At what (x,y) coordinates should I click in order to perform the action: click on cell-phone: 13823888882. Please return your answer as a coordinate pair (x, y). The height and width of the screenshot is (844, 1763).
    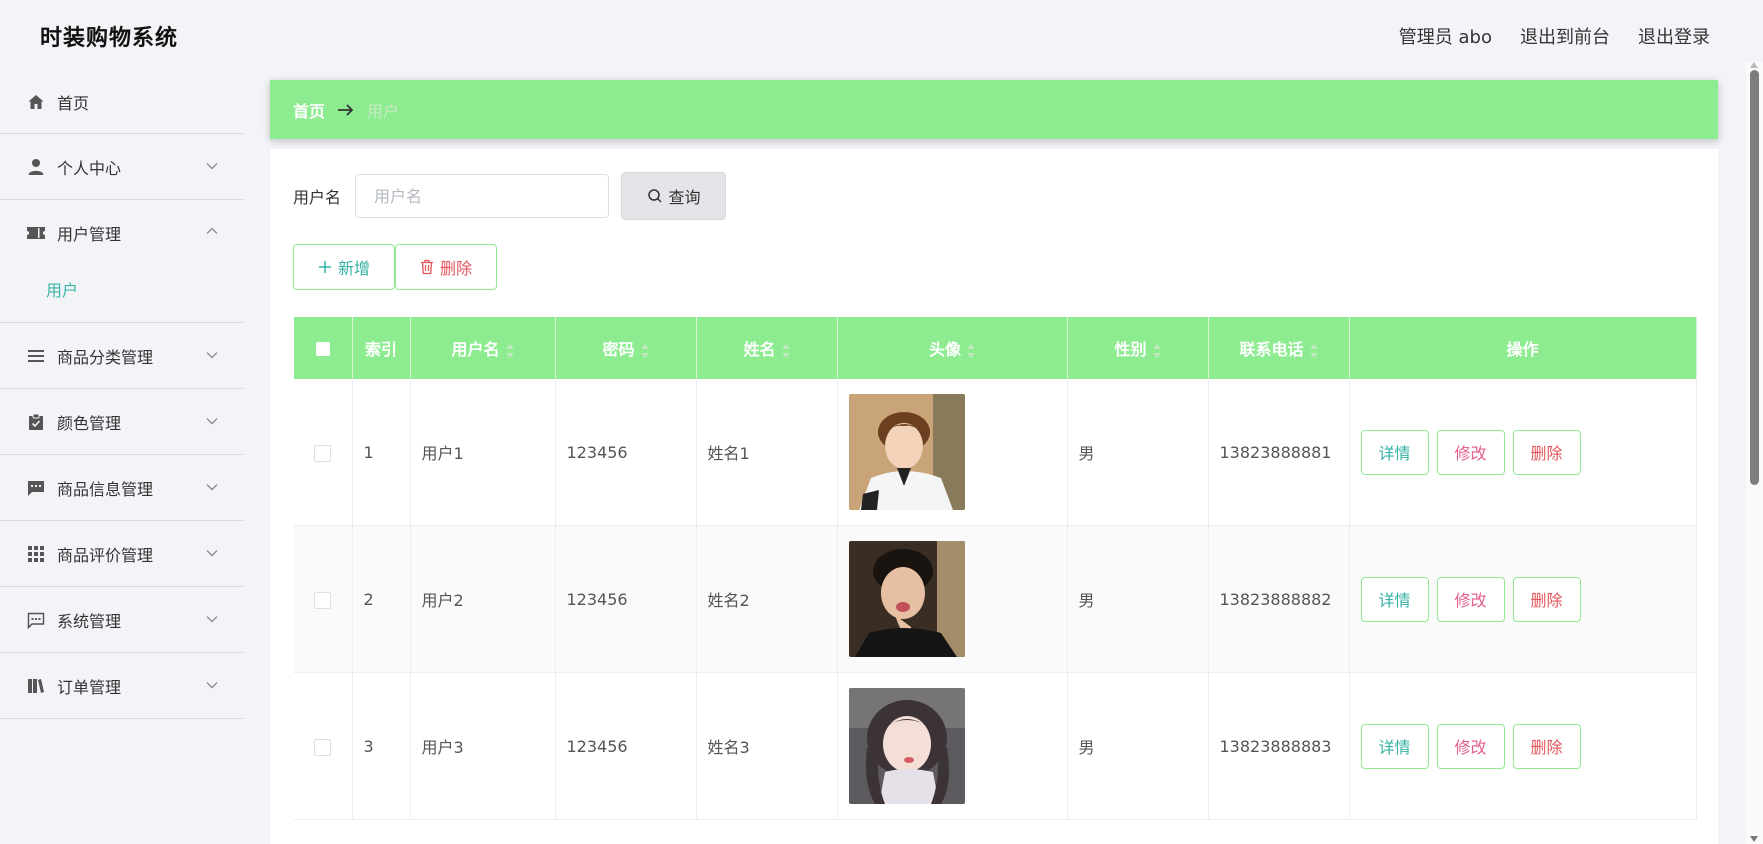
    Looking at the image, I should click on (1279, 599).